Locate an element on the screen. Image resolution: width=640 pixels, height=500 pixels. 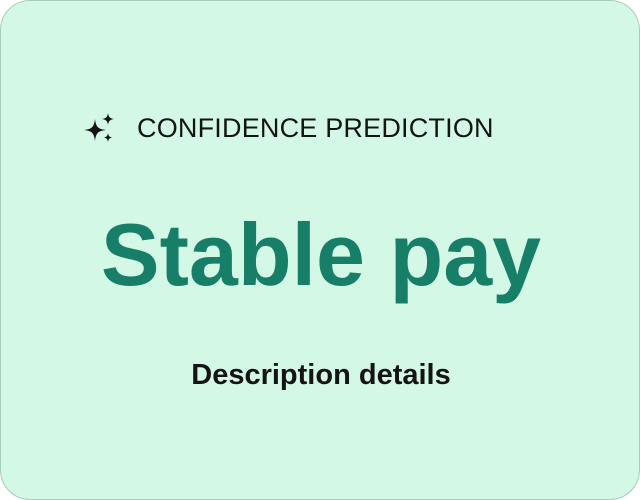
card-header: CONFIDENCE PREDICTION is located at coordinates (287, 128).